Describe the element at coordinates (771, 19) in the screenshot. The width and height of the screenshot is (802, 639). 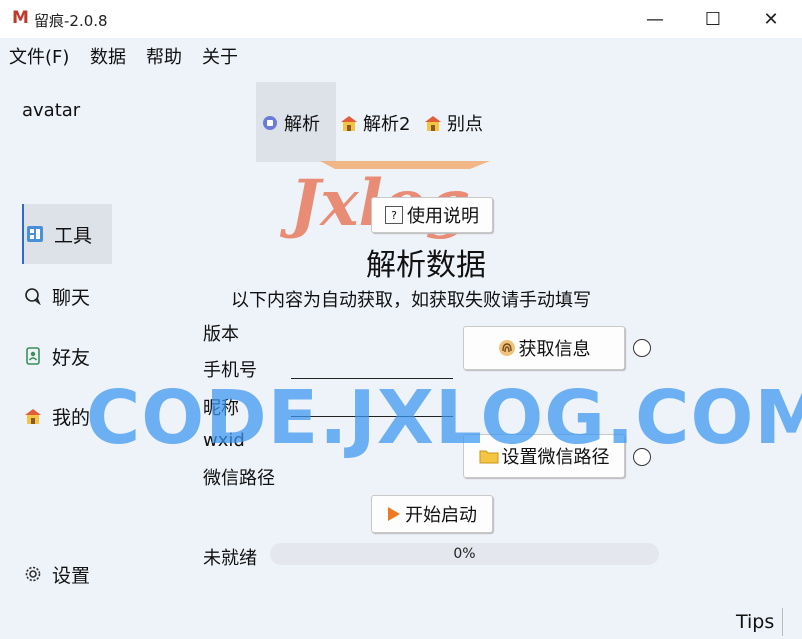
I see `close-button: ✕` at that location.